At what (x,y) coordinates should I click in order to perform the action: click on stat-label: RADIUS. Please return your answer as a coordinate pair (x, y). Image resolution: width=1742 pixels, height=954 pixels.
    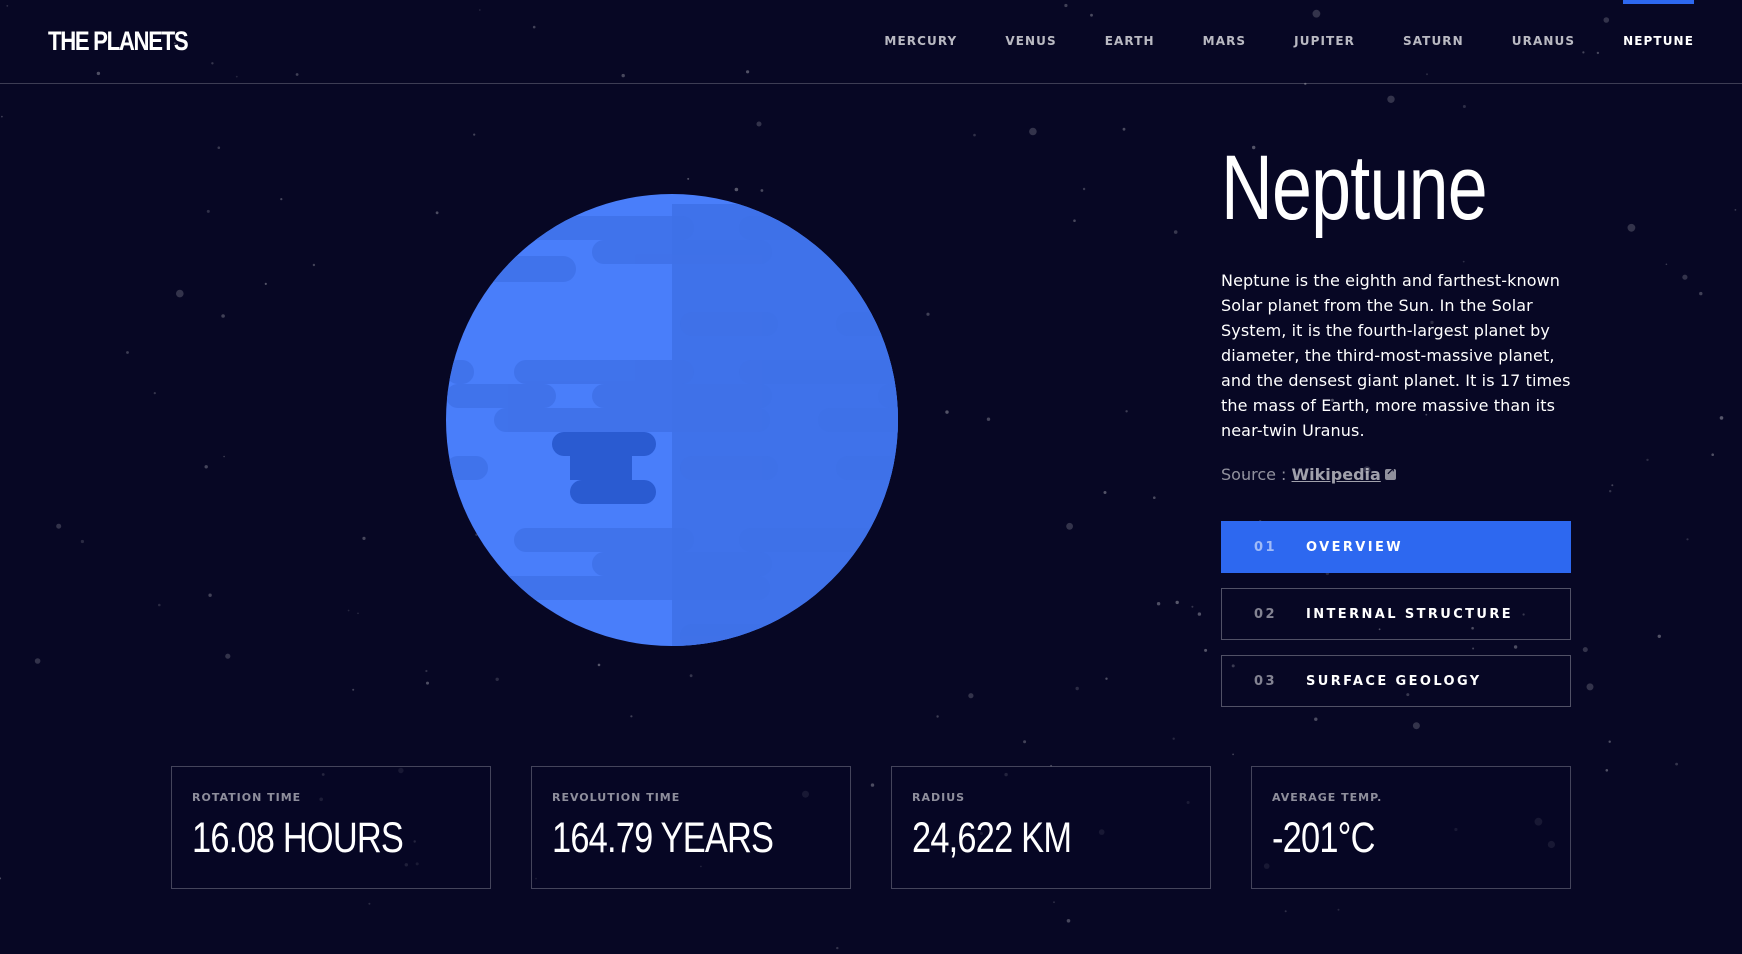
    Looking at the image, I should click on (939, 797).